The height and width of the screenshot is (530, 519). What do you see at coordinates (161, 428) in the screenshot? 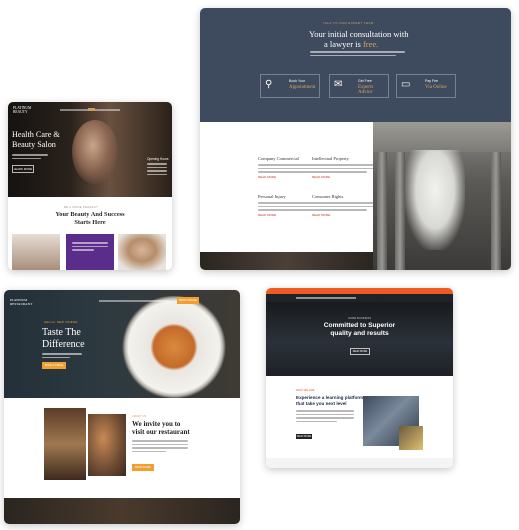
I see `about-headline: We invite you to visit our restaurant` at bounding box center [161, 428].